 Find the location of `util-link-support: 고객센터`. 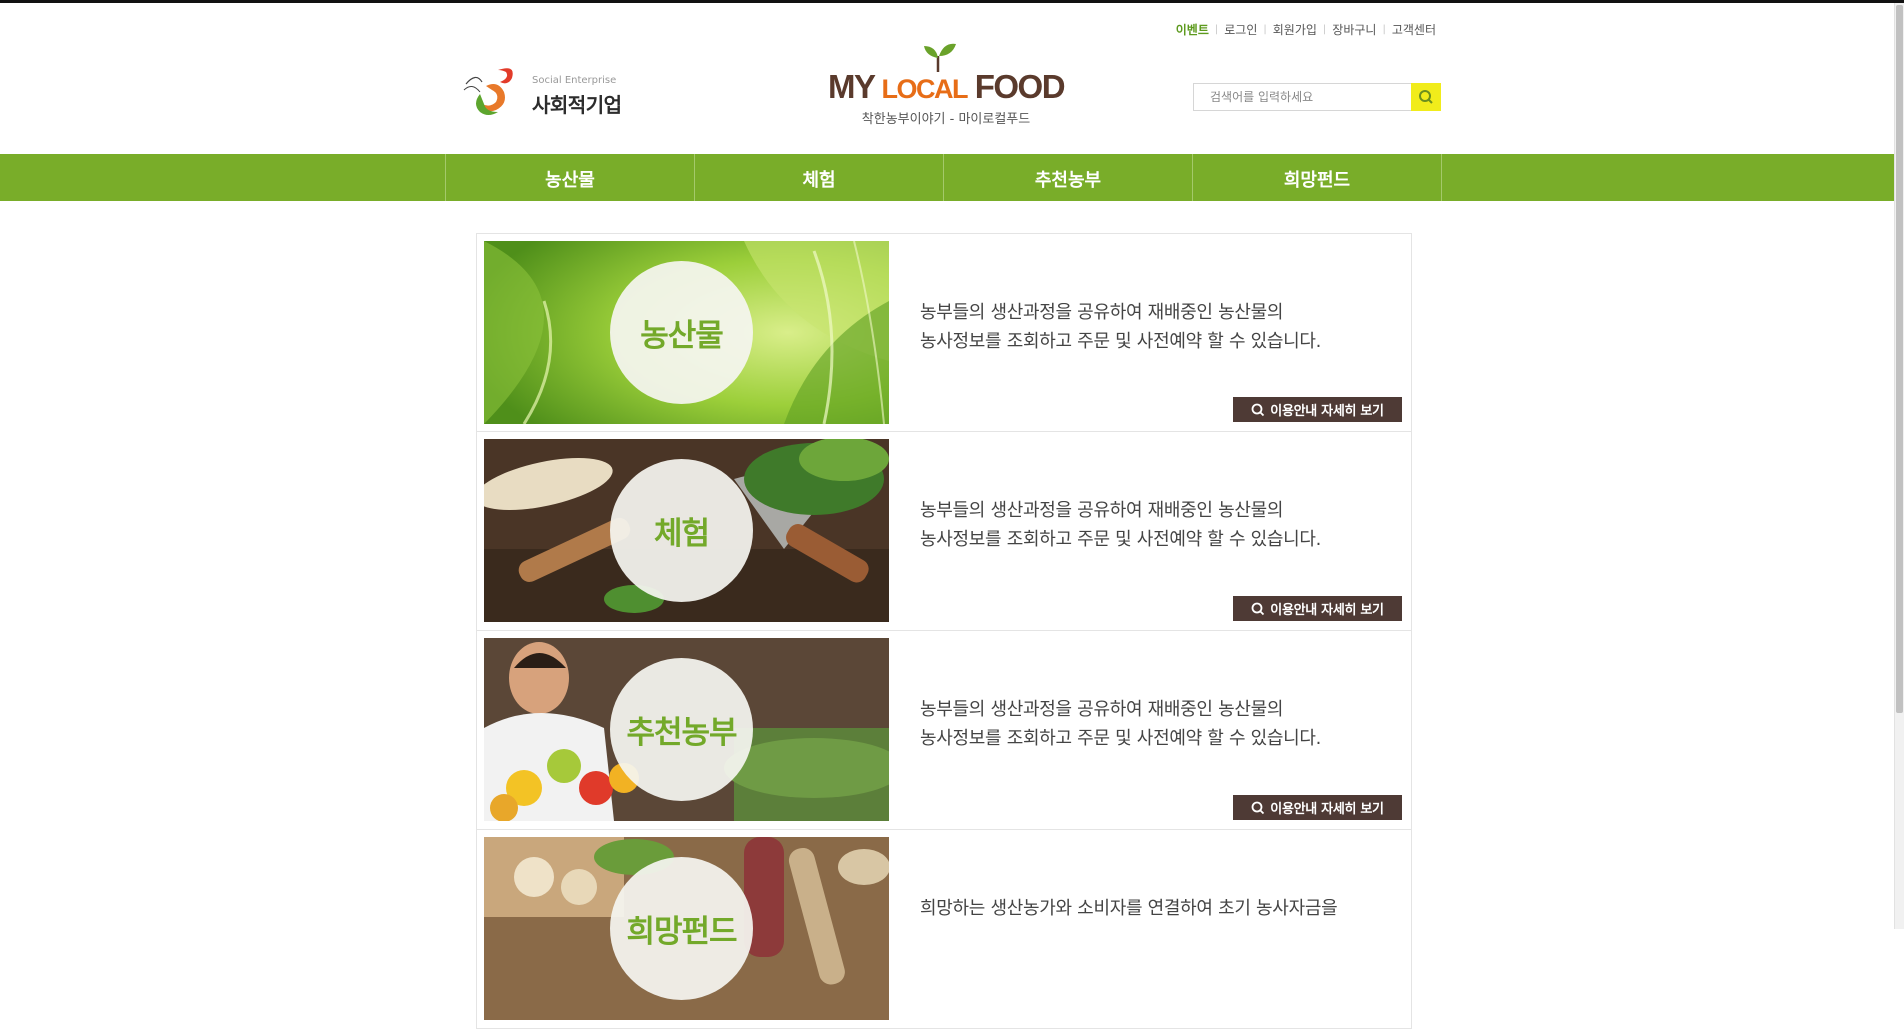

util-link-support: 고객센터 is located at coordinates (1414, 29).